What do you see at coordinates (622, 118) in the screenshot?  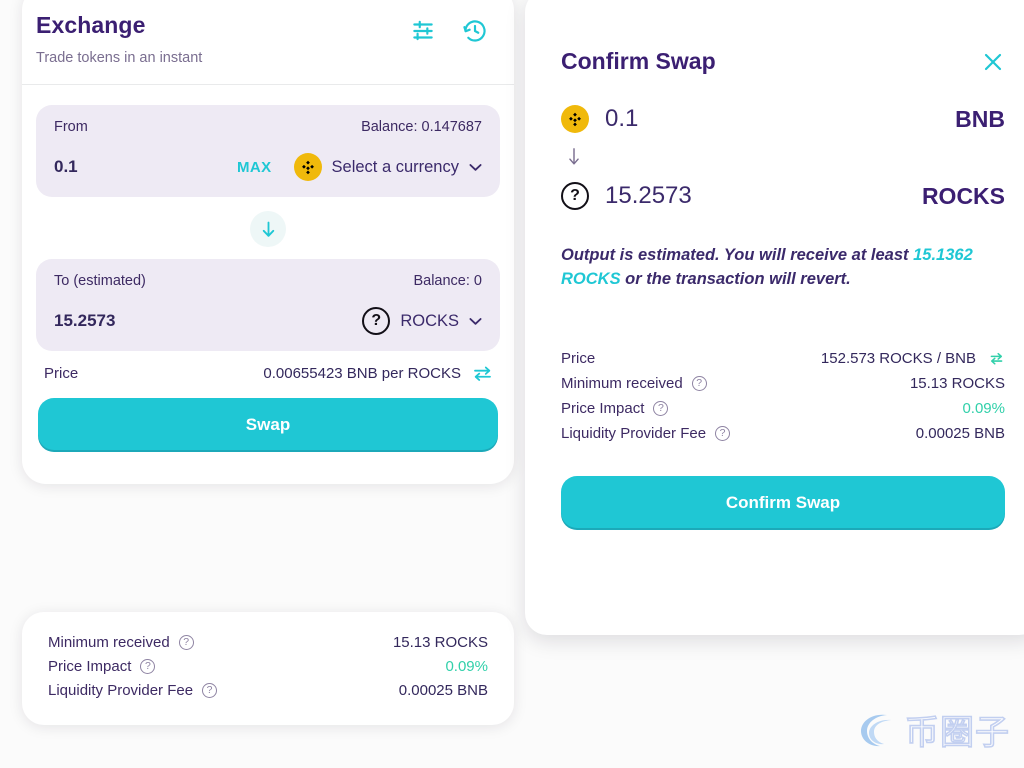 I see `modal-from-amount: 0.1` at bounding box center [622, 118].